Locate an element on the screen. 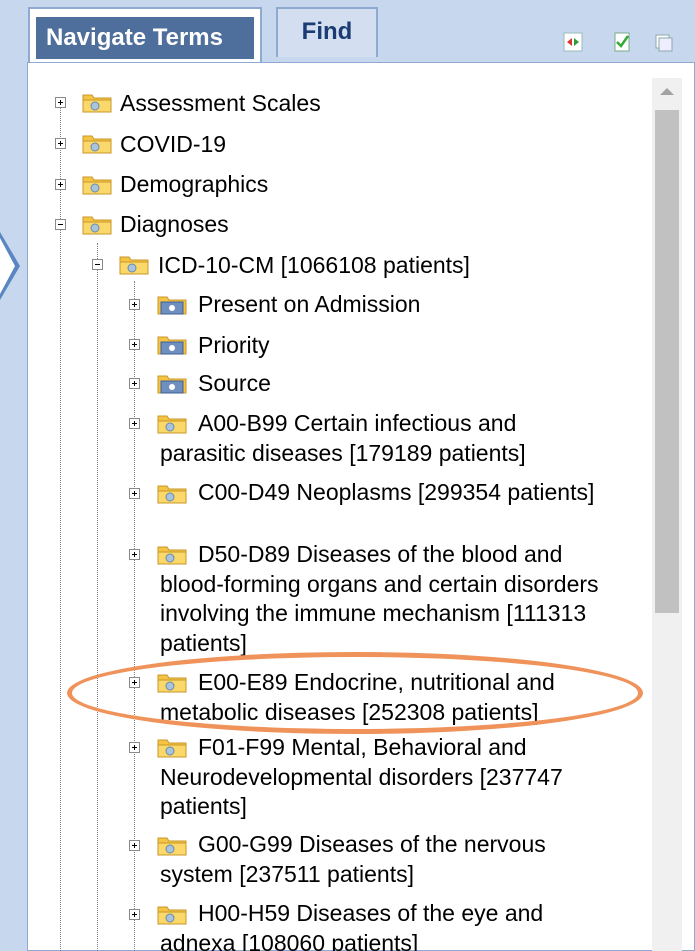 The height and width of the screenshot is (951, 695). tree-node-label: ICD-10-CM [1066108 patients] is located at coordinates (314, 265).